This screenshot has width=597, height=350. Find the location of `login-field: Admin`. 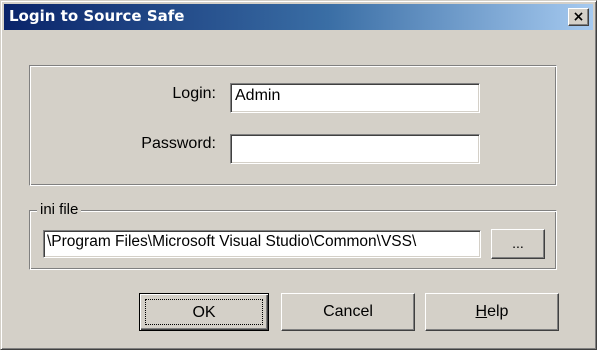

login-field: Admin is located at coordinates (355, 98).